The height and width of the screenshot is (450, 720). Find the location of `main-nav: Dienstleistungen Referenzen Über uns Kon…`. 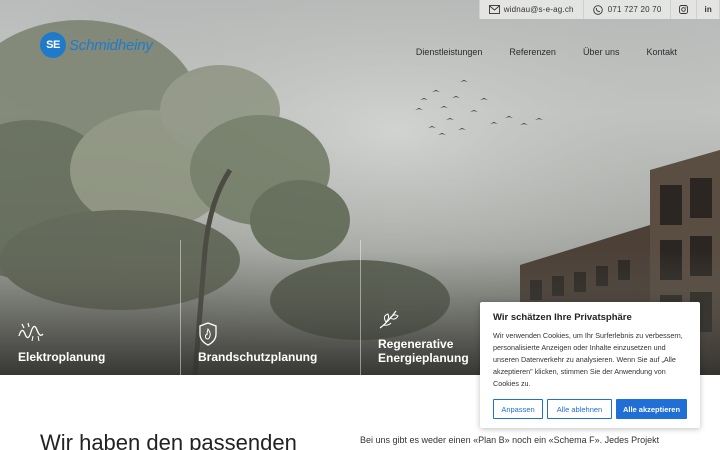

main-nav: Dienstleistungen Referenzen Über uns Kon… is located at coordinates (533, 52).